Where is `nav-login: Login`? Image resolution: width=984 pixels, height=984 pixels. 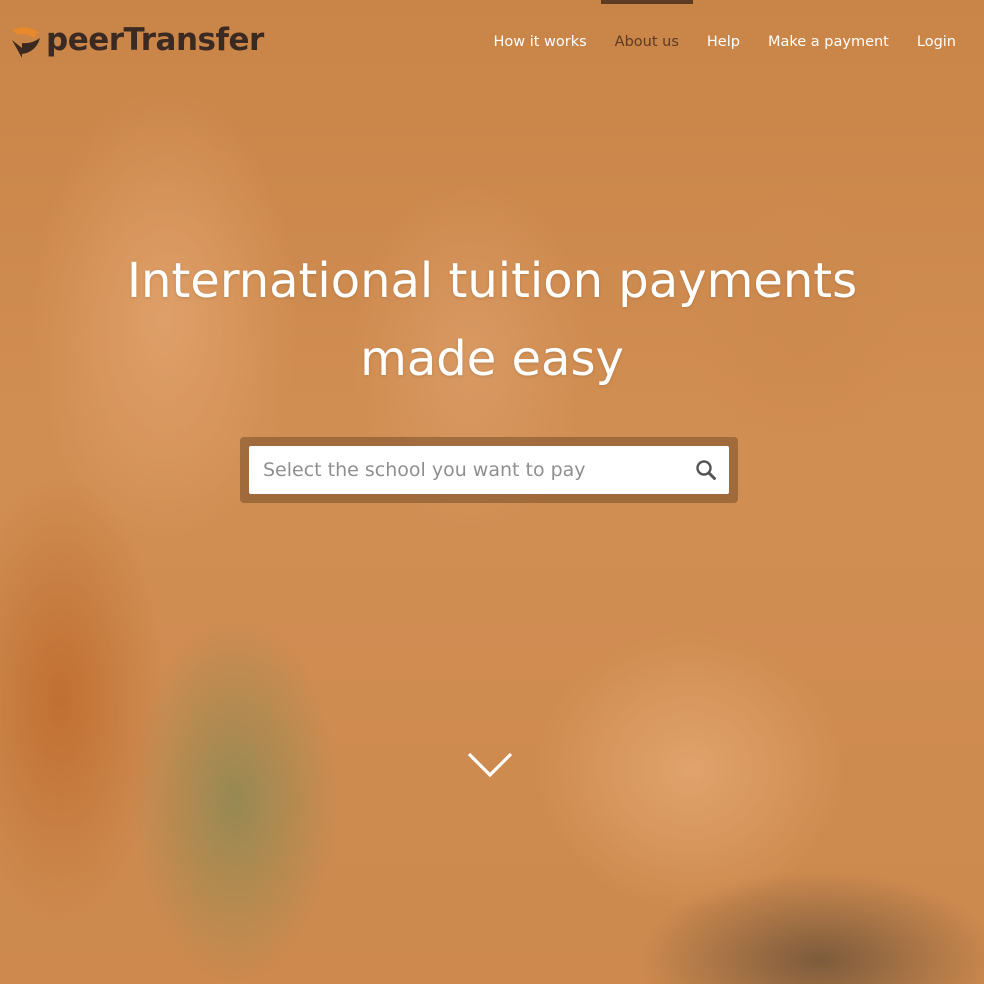
nav-login: Login is located at coordinates (936, 42).